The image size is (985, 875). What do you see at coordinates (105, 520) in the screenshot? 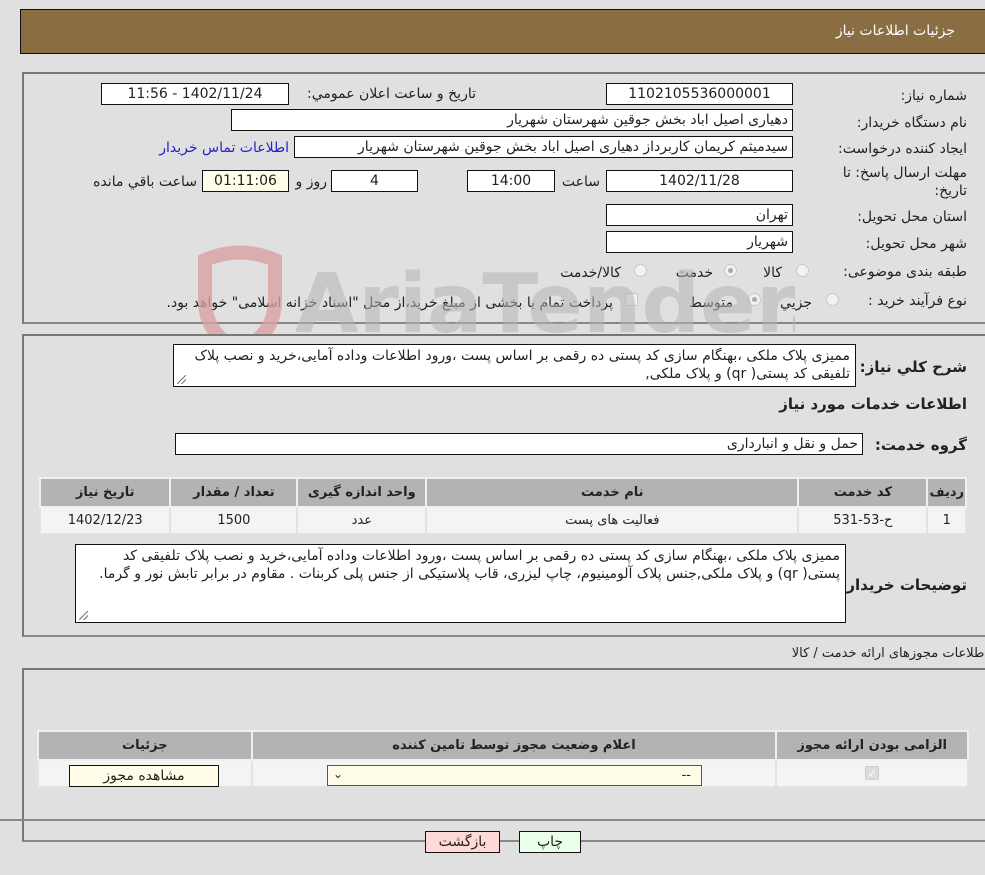
I see `cell-need-date: 1402/12/23` at bounding box center [105, 520].